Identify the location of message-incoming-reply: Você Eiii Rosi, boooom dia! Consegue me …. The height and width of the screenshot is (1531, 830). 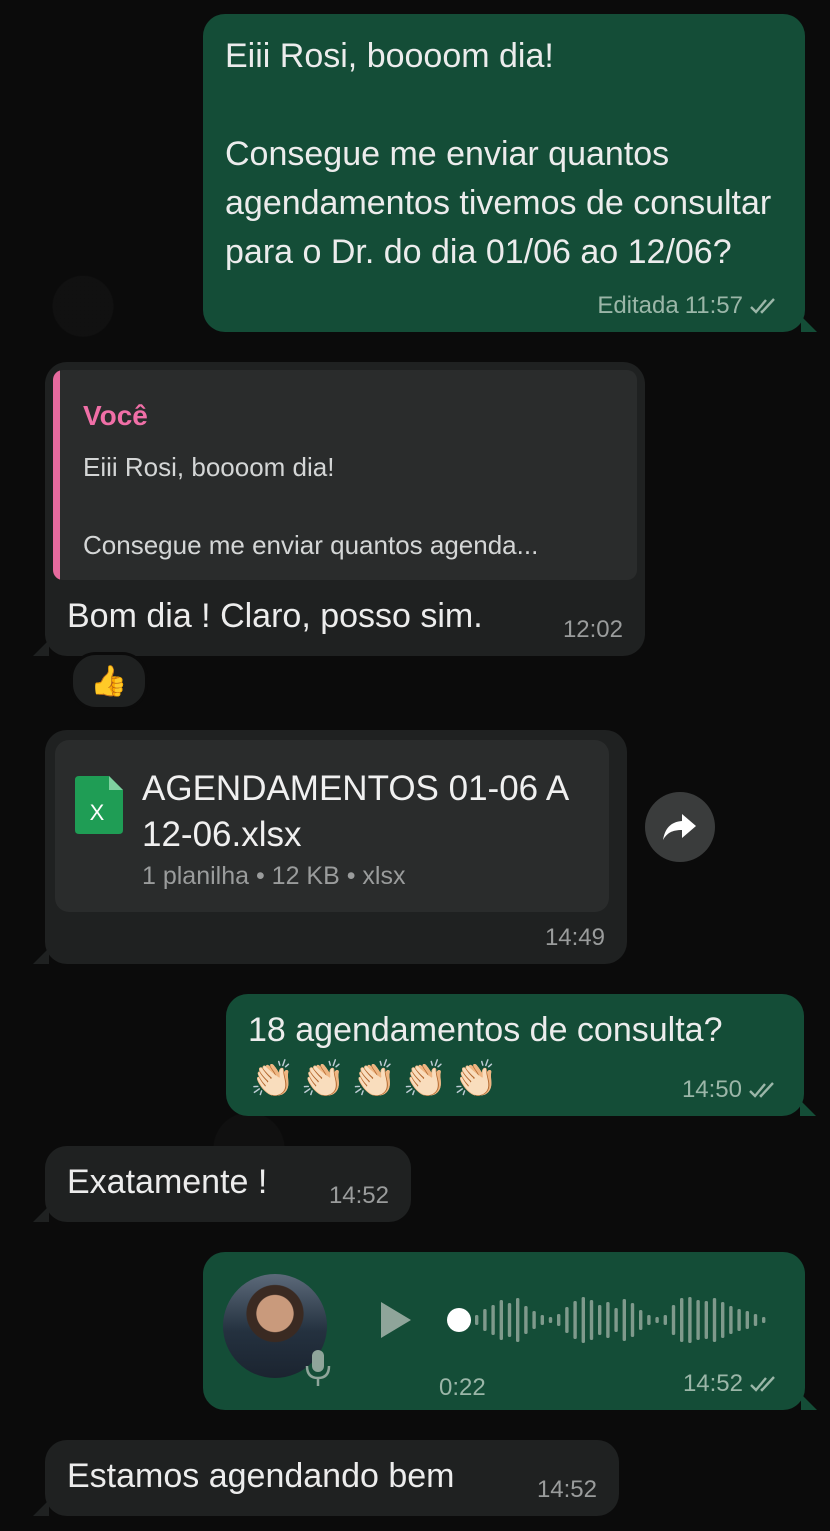
(339, 509).